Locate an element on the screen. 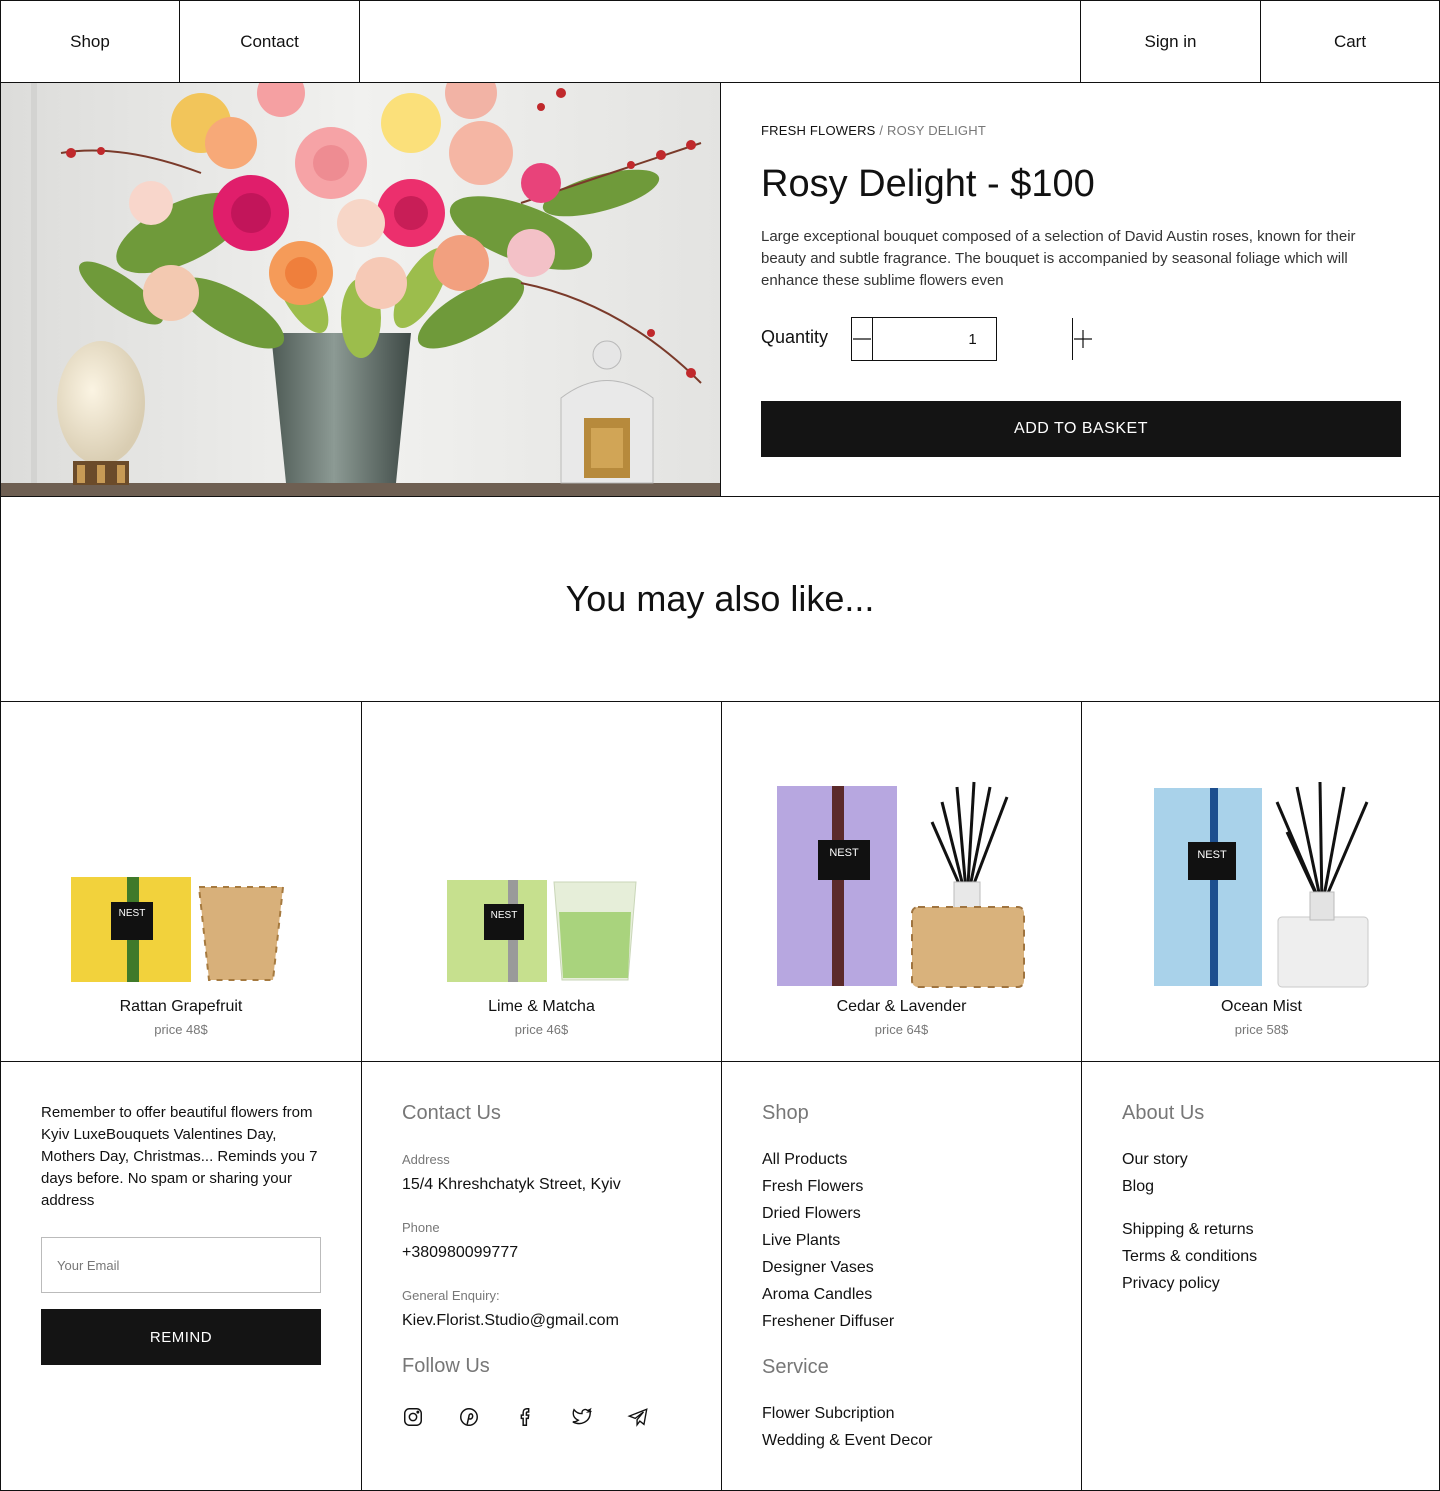  contact-heading: Contact Us is located at coordinates (451, 1113).